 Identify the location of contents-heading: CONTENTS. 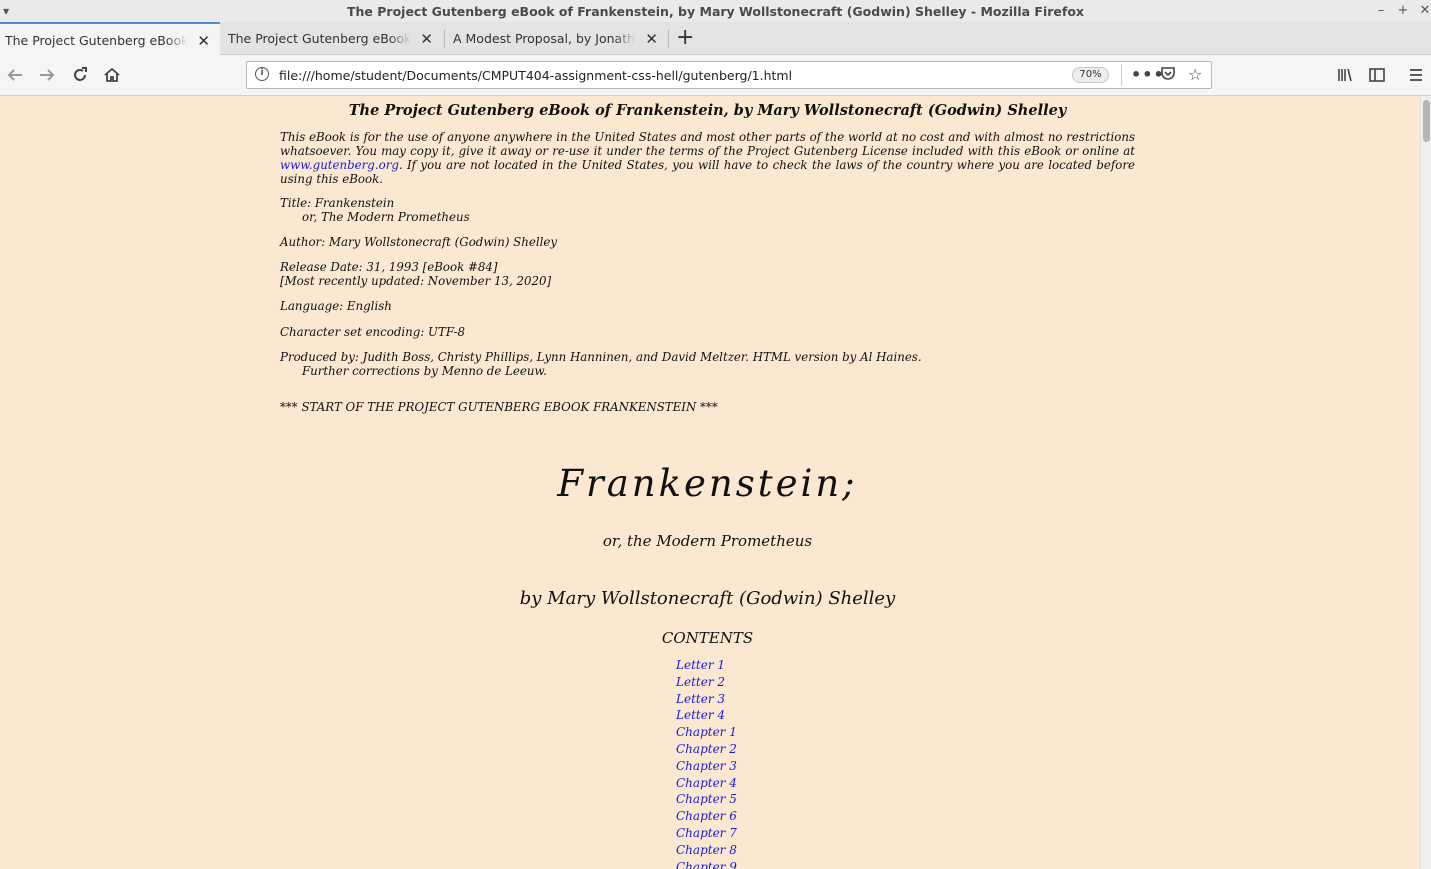
(707, 638).